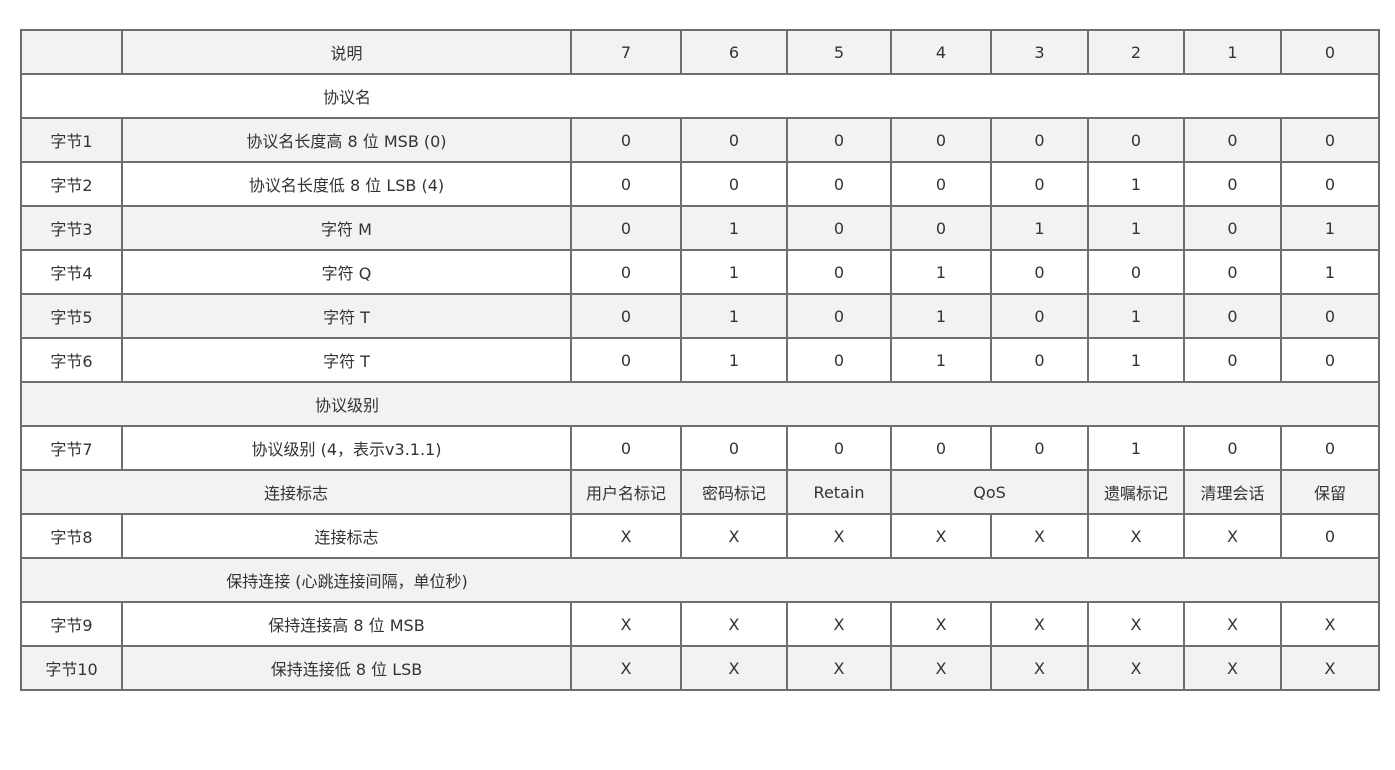 The width and height of the screenshot is (1395, 770). What do you see at coordinates (71, 228) in the screenshot?
I see `byte-label: 字节3` at bounding box center [71, 228].